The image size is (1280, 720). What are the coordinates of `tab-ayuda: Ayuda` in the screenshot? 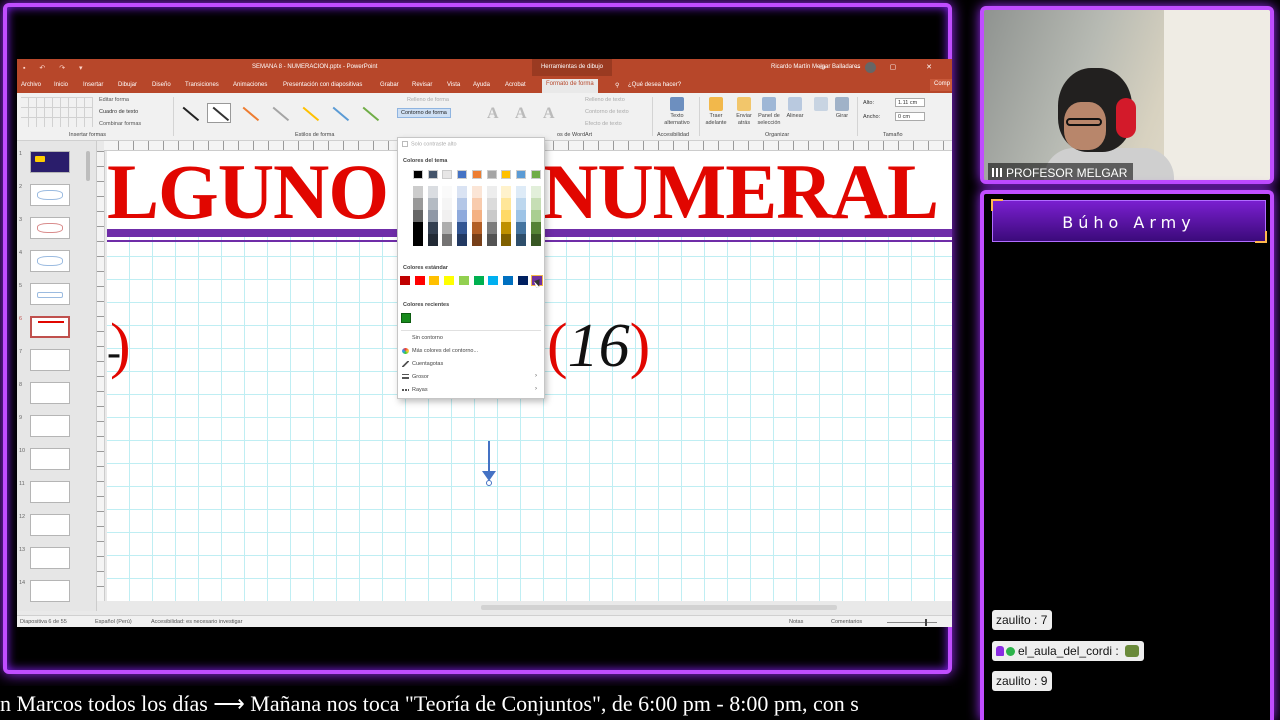 It's located at (481, 85).